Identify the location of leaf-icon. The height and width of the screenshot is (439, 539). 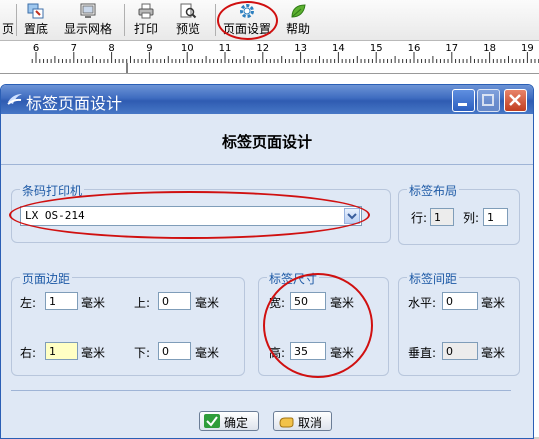
(298, 11).